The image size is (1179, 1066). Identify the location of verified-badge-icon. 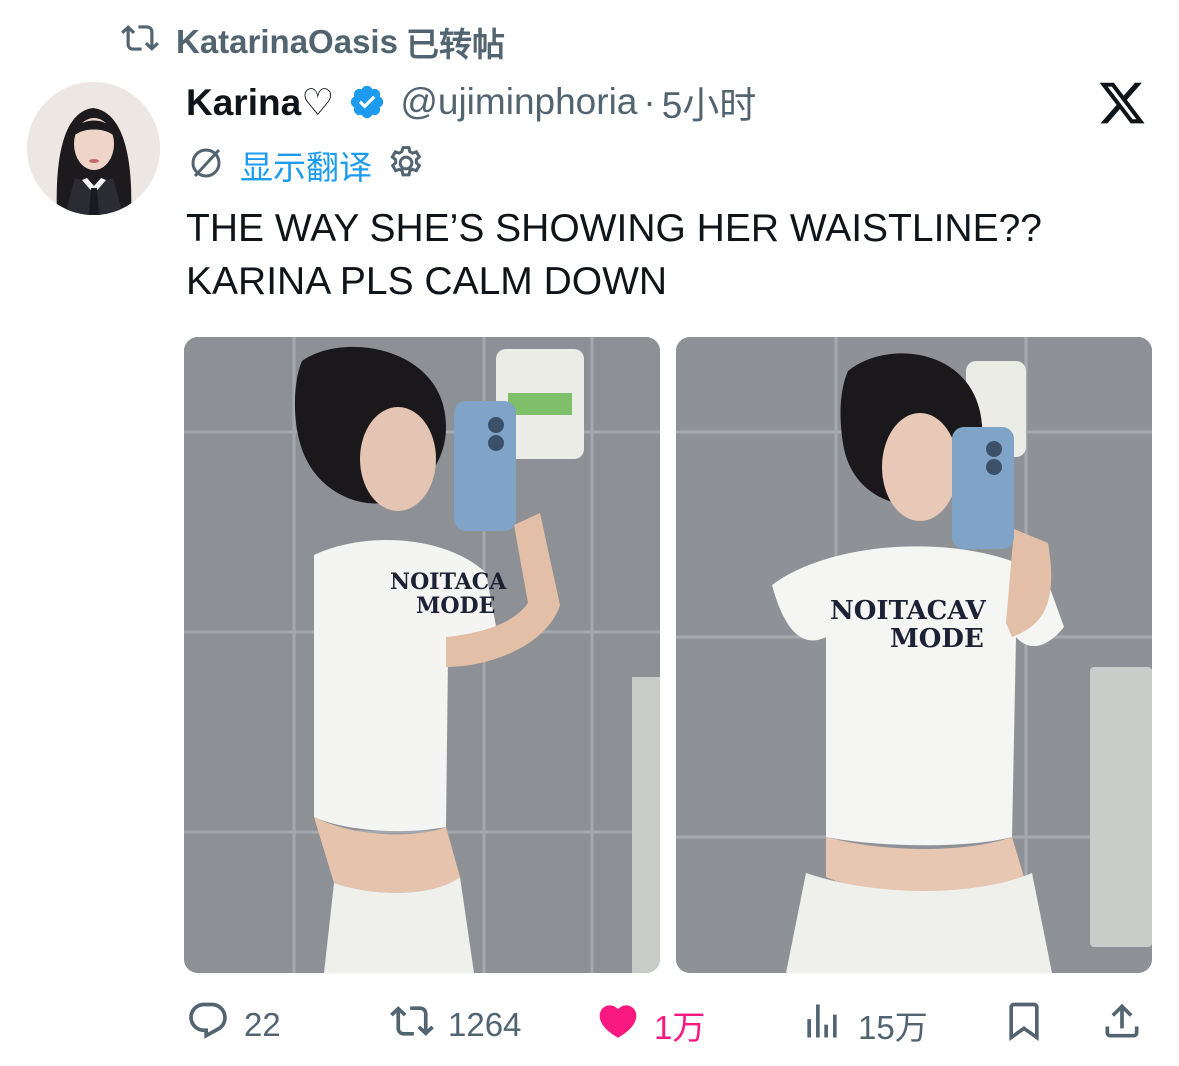
(367, 102).